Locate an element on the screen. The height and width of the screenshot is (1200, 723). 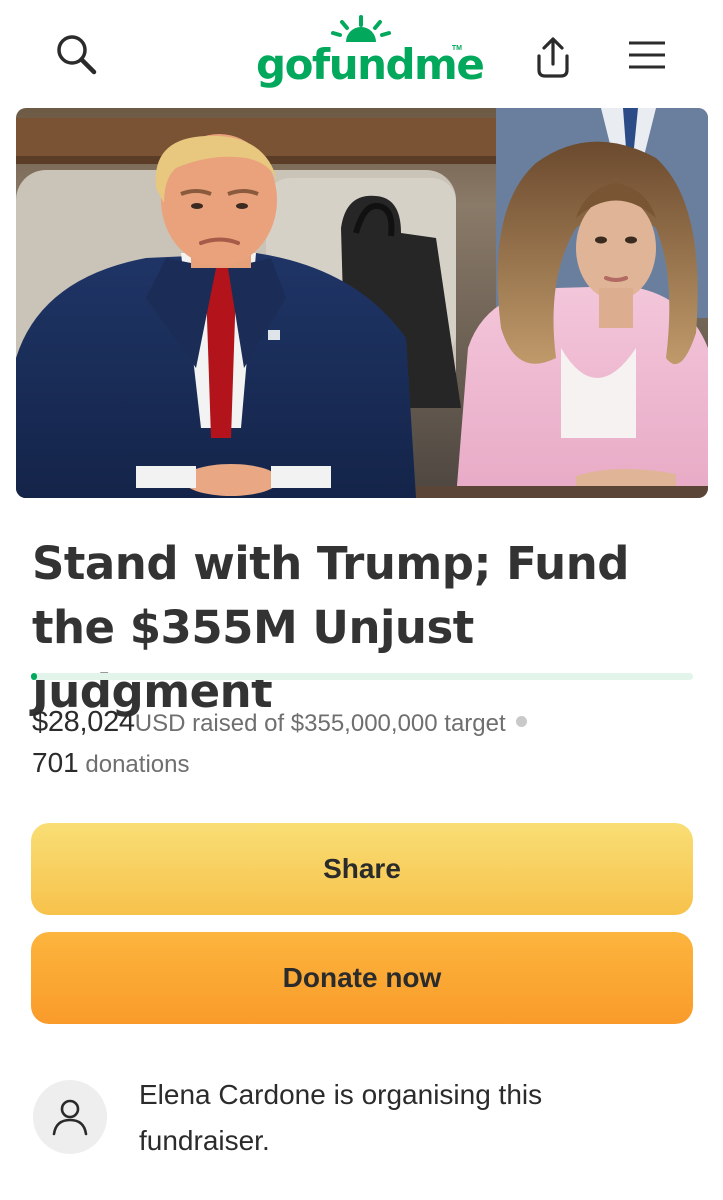
gofundme-logo: gofundme TM is located at coordinates (370, 54).